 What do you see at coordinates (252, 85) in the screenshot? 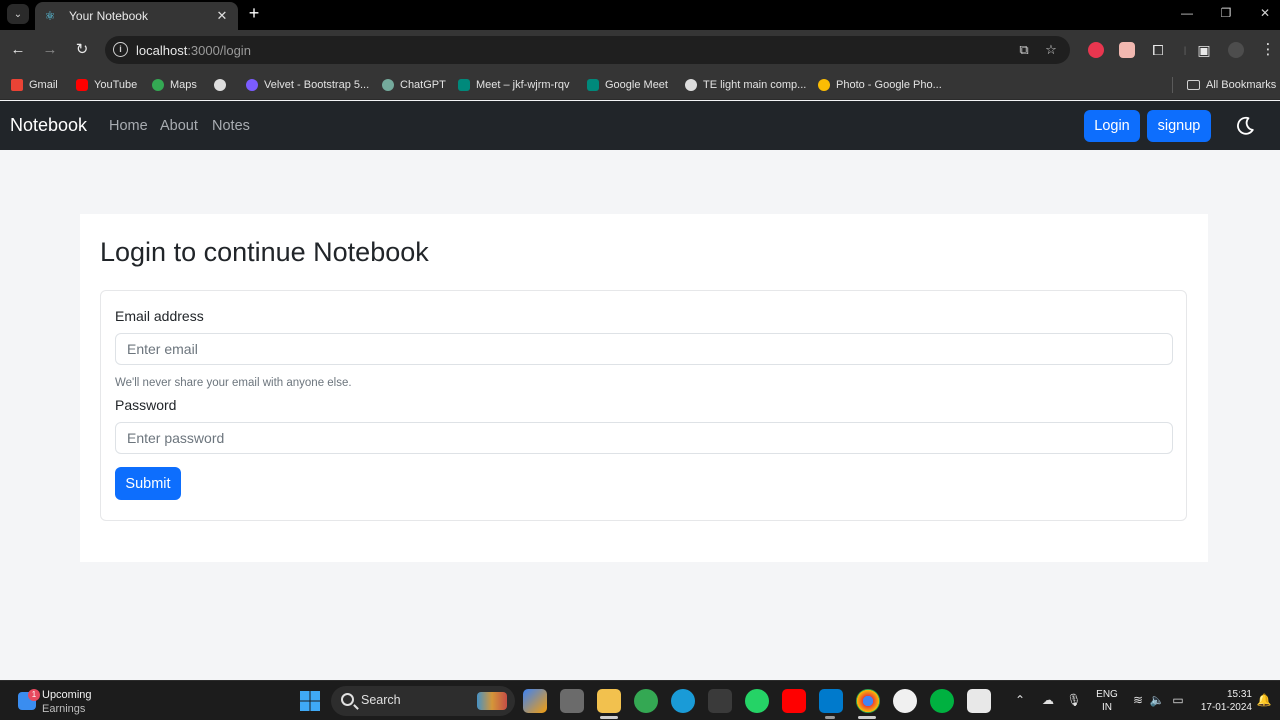
I see `velvet-icon` at bounding box center [252, 85].